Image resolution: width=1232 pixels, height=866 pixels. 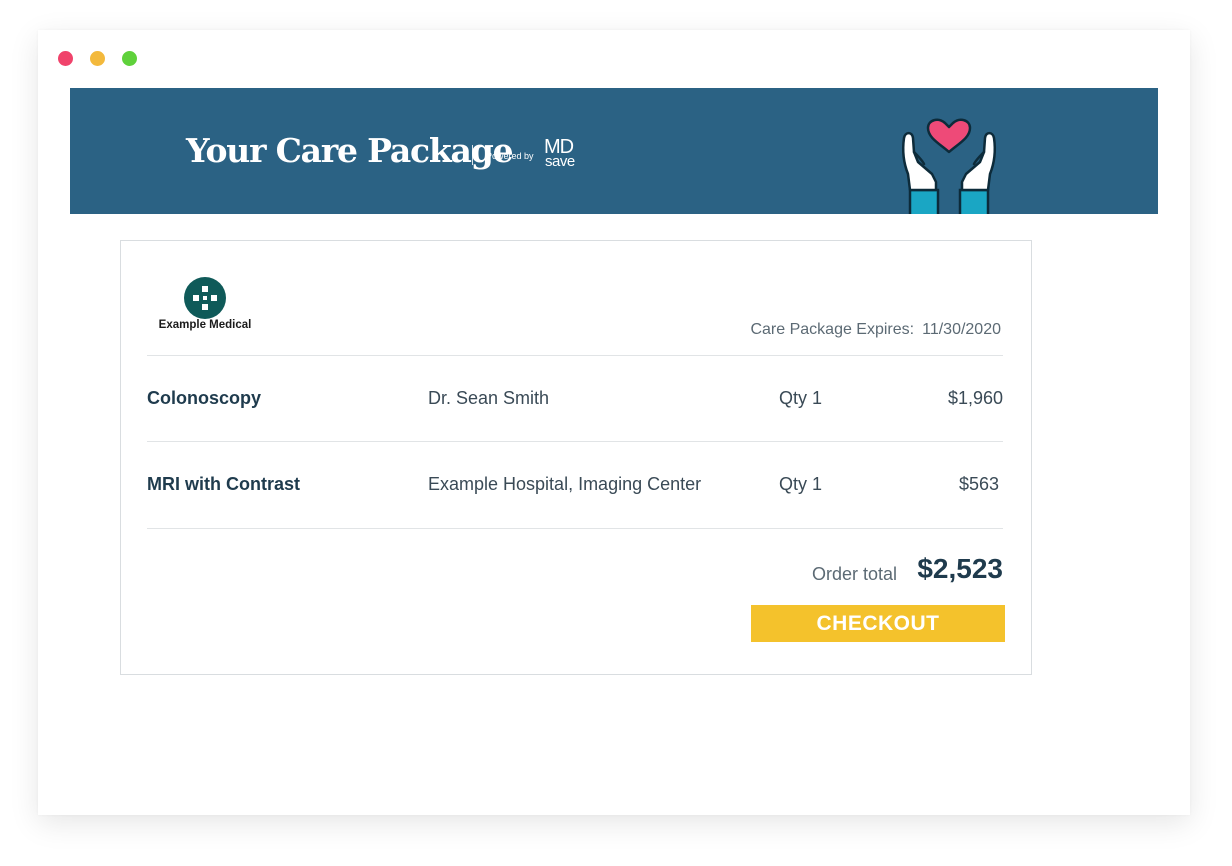 I want to click on item-name: Colonoscopy, so click(x=204, y=398).